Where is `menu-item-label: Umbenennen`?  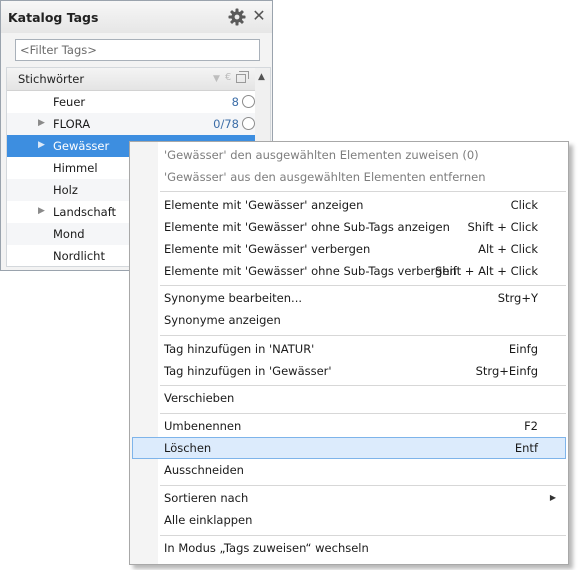
menu-item-label: Umbenennen is located at coordinates (203, 426).